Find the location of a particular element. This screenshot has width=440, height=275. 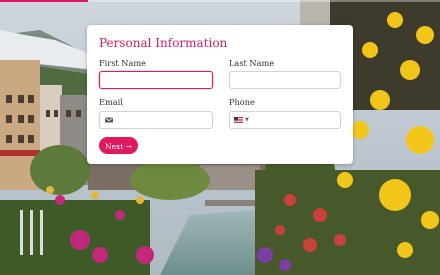

email-input is located at coordinates (156, 120).